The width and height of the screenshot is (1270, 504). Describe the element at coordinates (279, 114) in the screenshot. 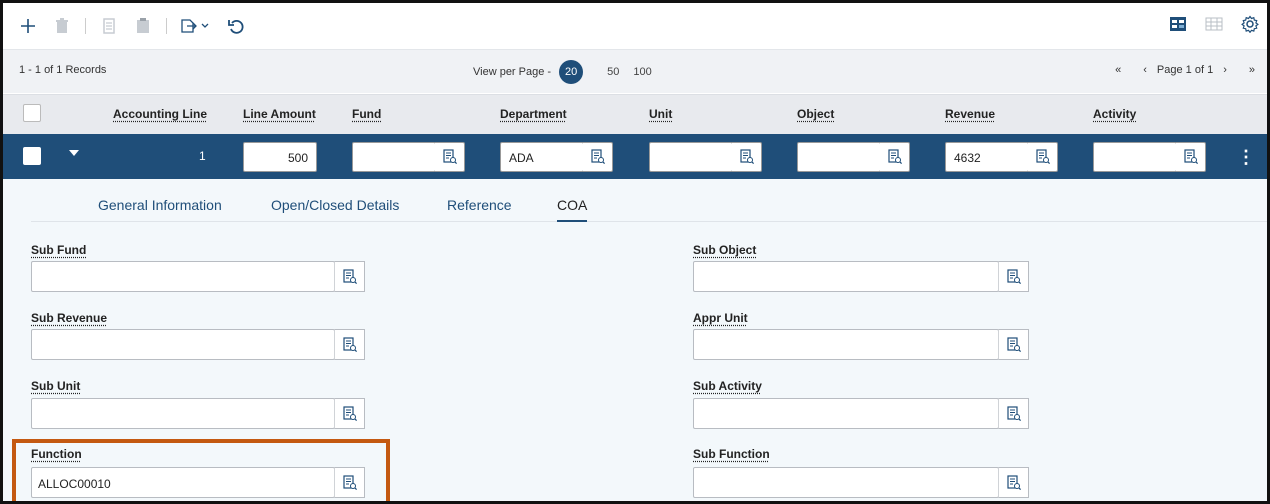

I see `col-line-amount: Line Amount` at that location.